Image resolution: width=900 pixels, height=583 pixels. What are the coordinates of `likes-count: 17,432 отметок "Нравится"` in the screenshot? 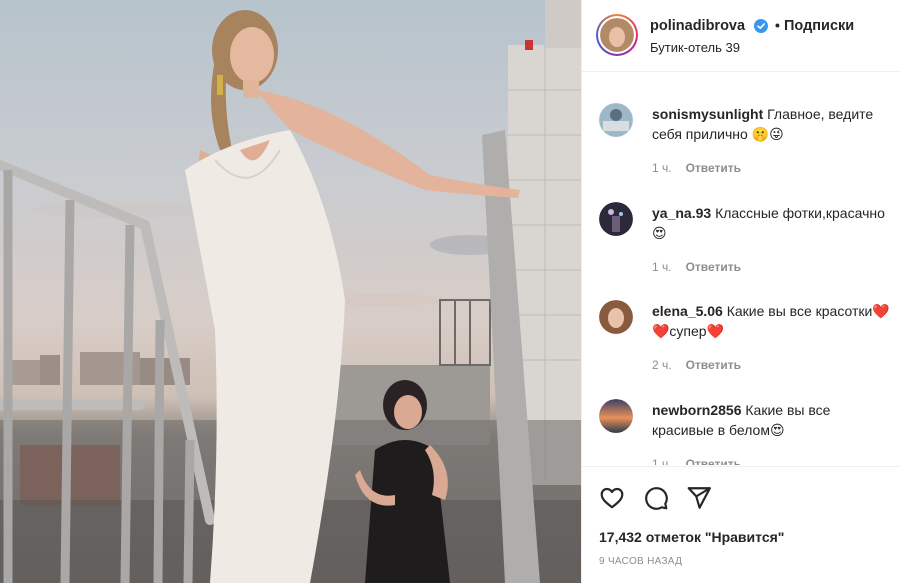 It's located at (691, 537).